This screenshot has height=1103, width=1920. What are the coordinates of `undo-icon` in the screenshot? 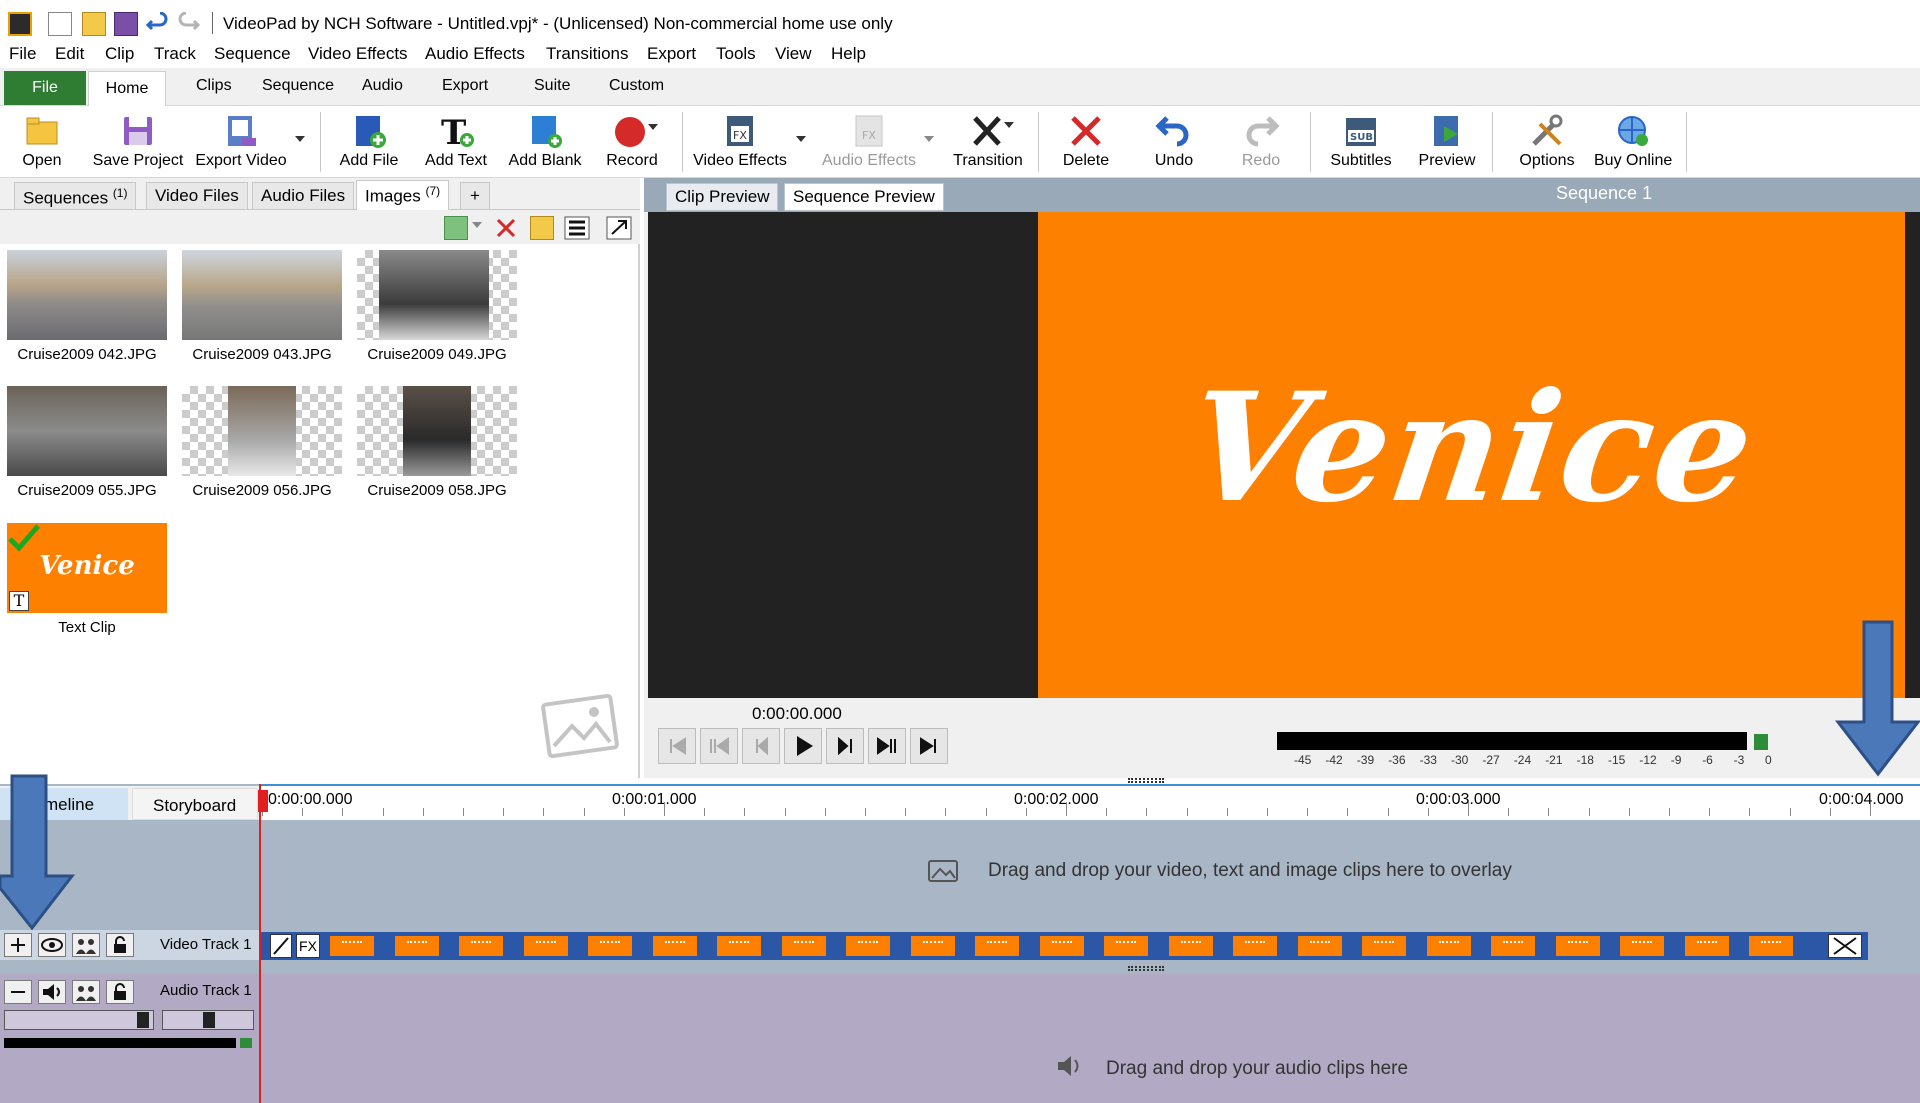 It's located at (158, 24).